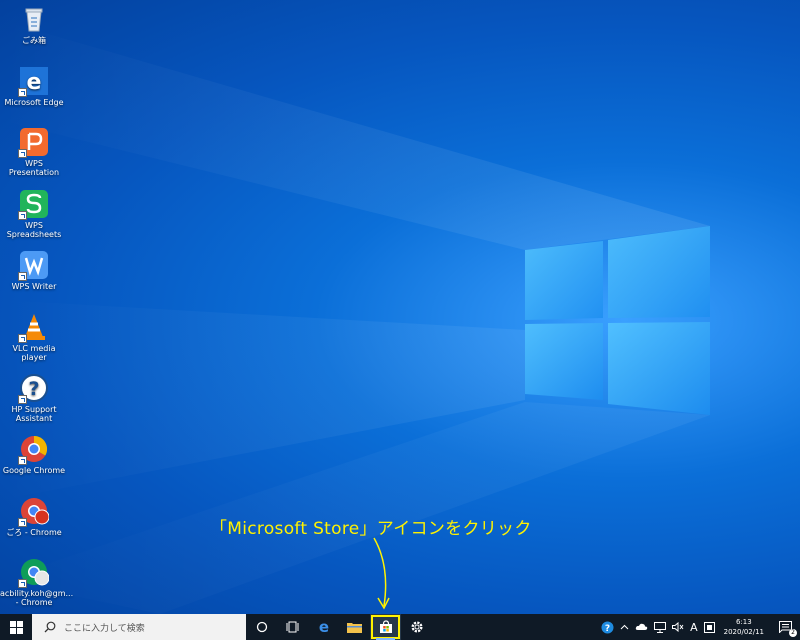 Image resolution: width=800 pixels, height=640 pixels. I want to click on file-explorer-icon, so click(354, 628).